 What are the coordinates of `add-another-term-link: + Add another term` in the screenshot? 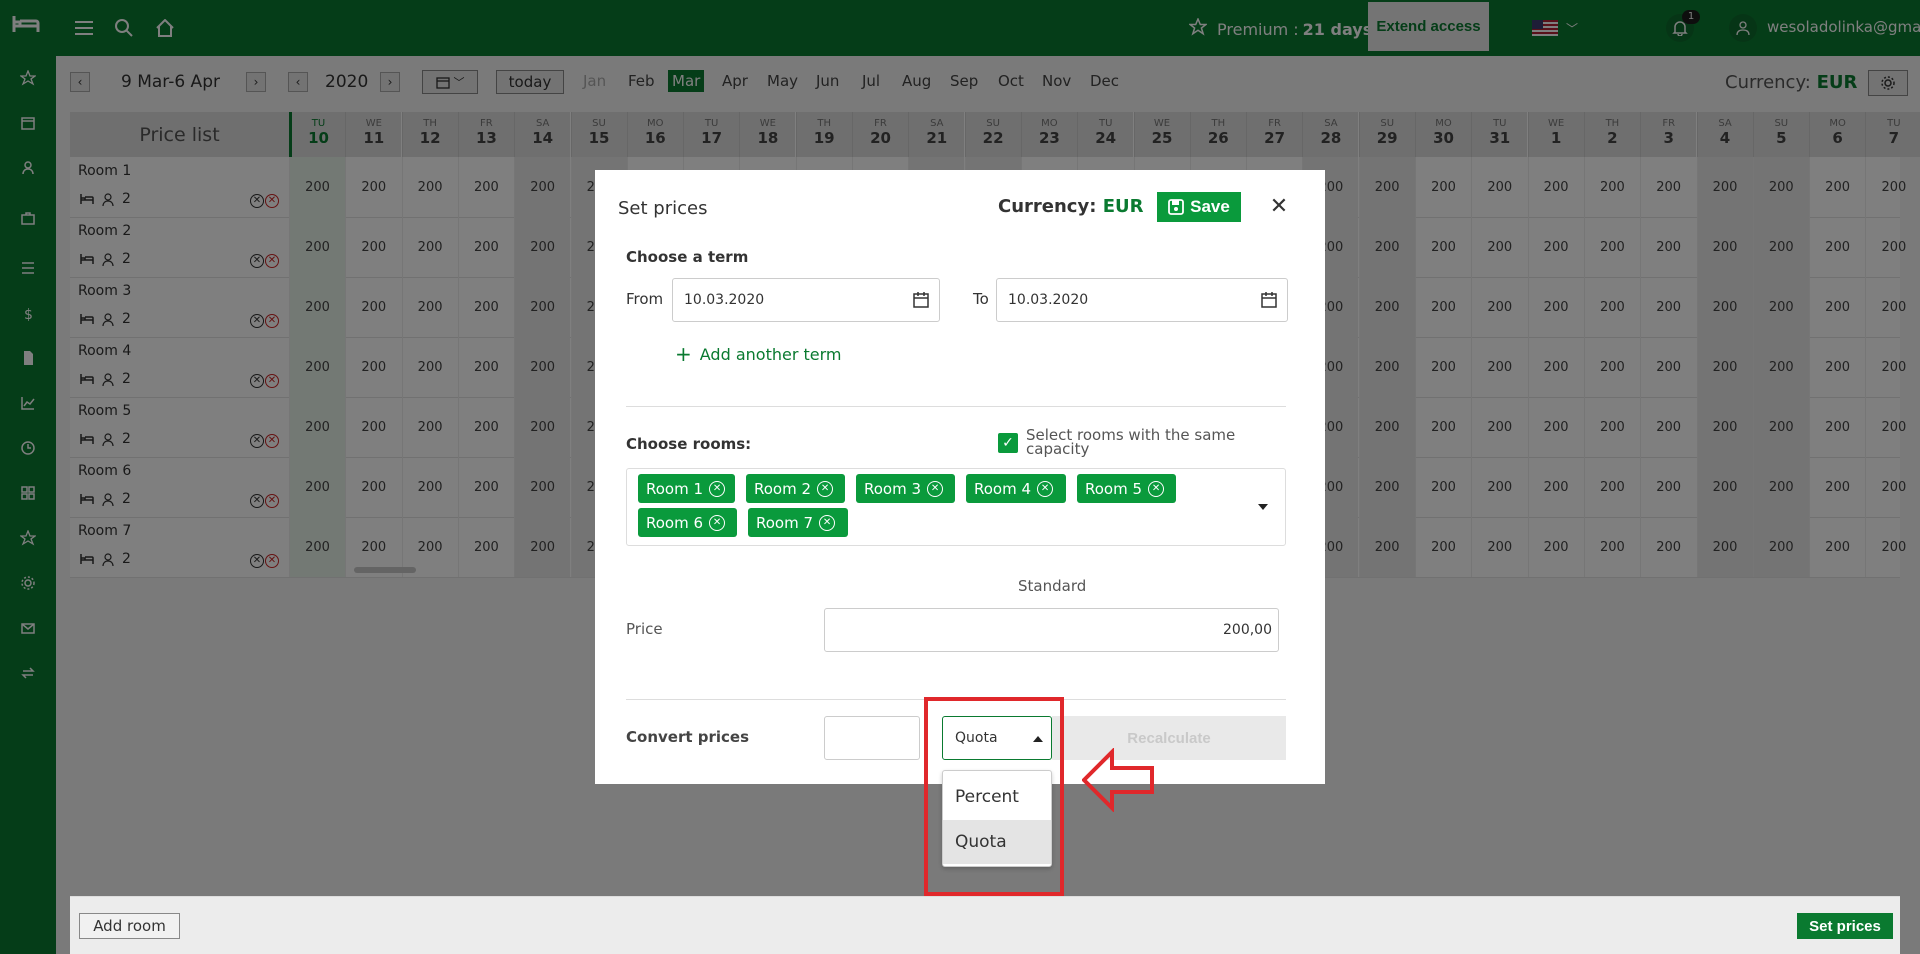 It's located at (758, 354).